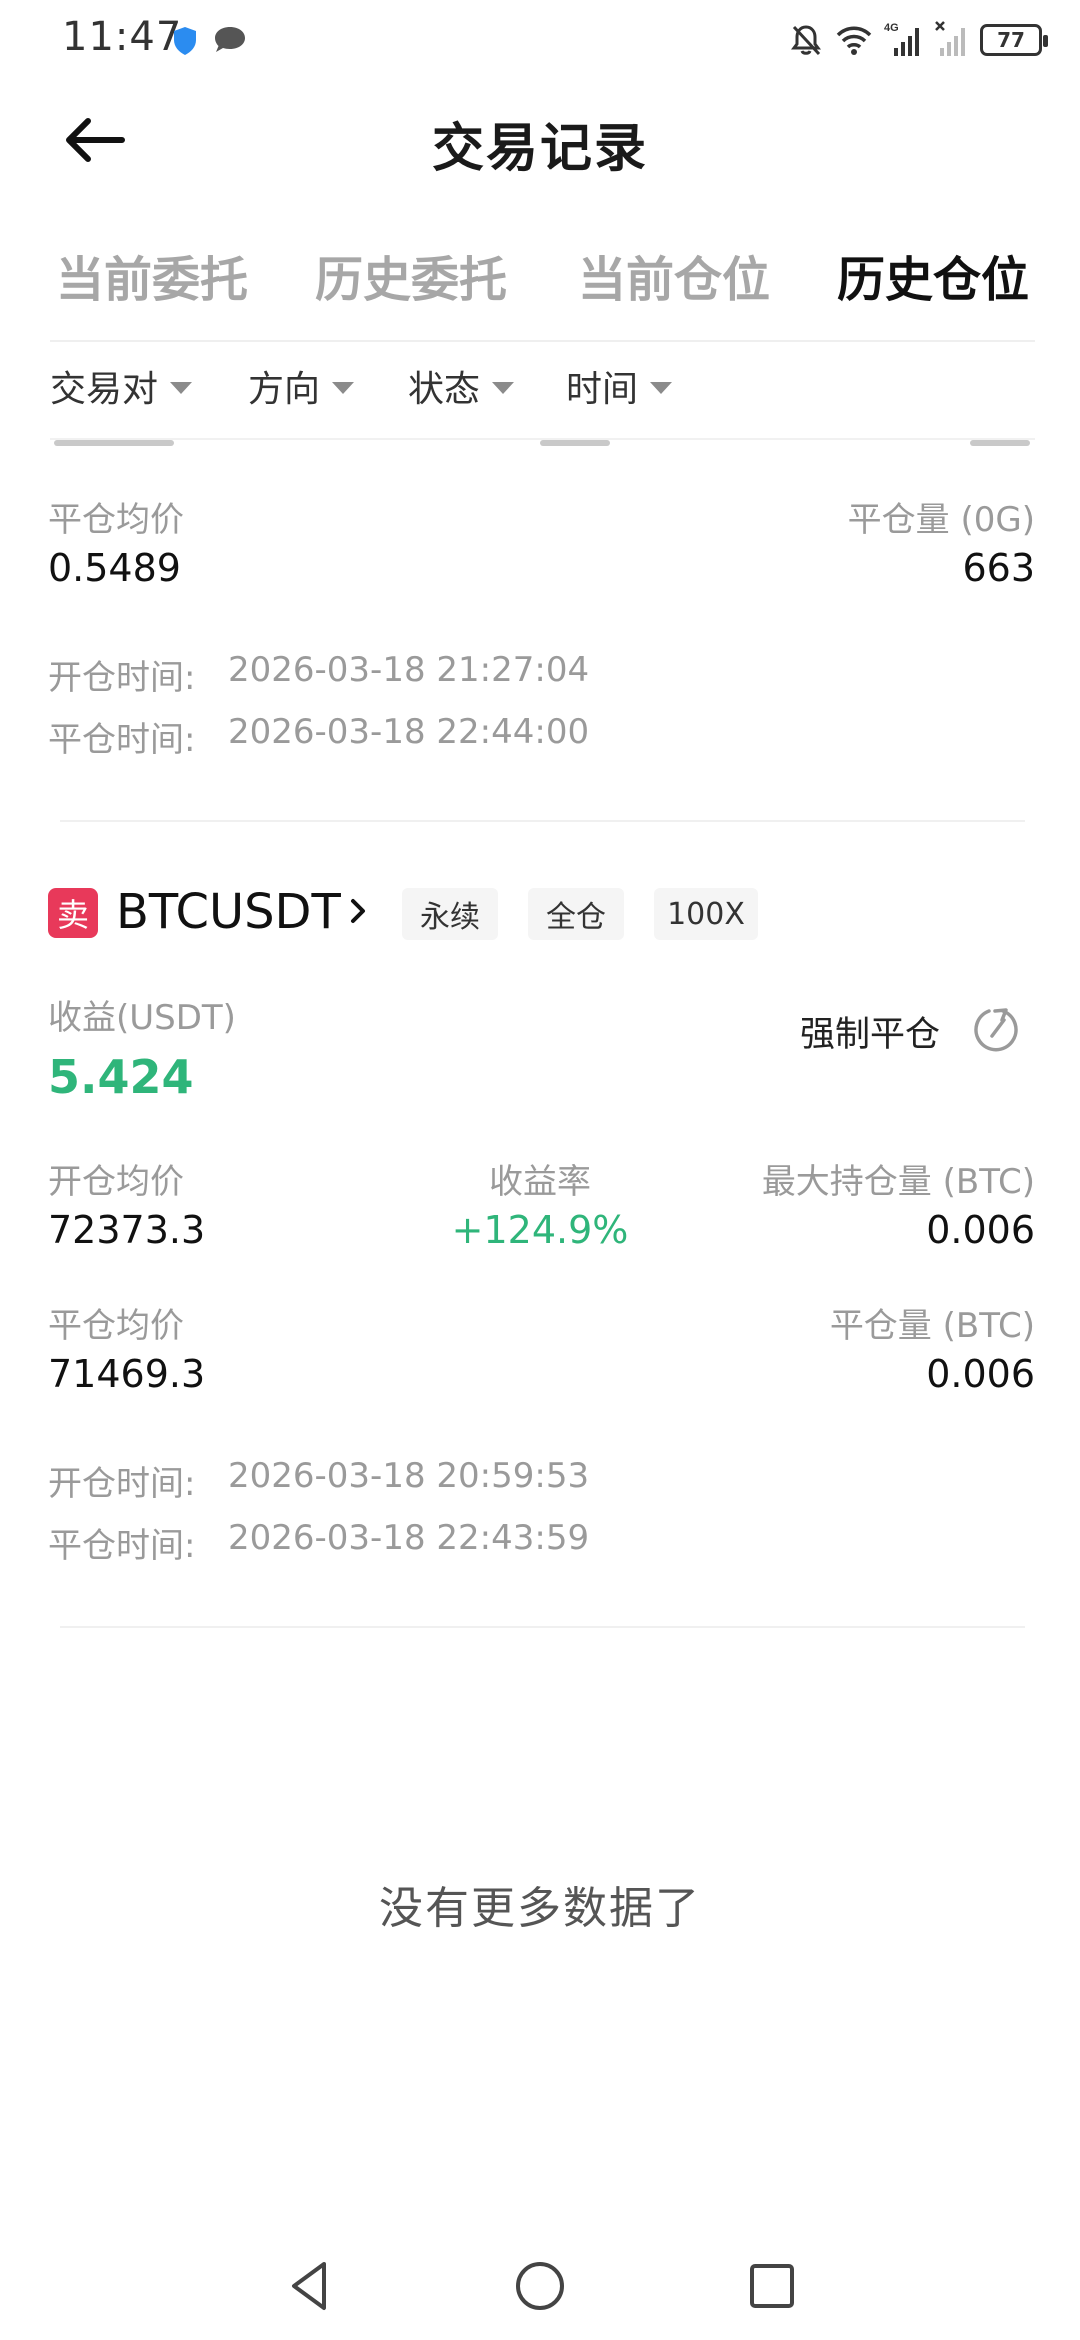  I want to click on tab-divider, so click(542, 341).